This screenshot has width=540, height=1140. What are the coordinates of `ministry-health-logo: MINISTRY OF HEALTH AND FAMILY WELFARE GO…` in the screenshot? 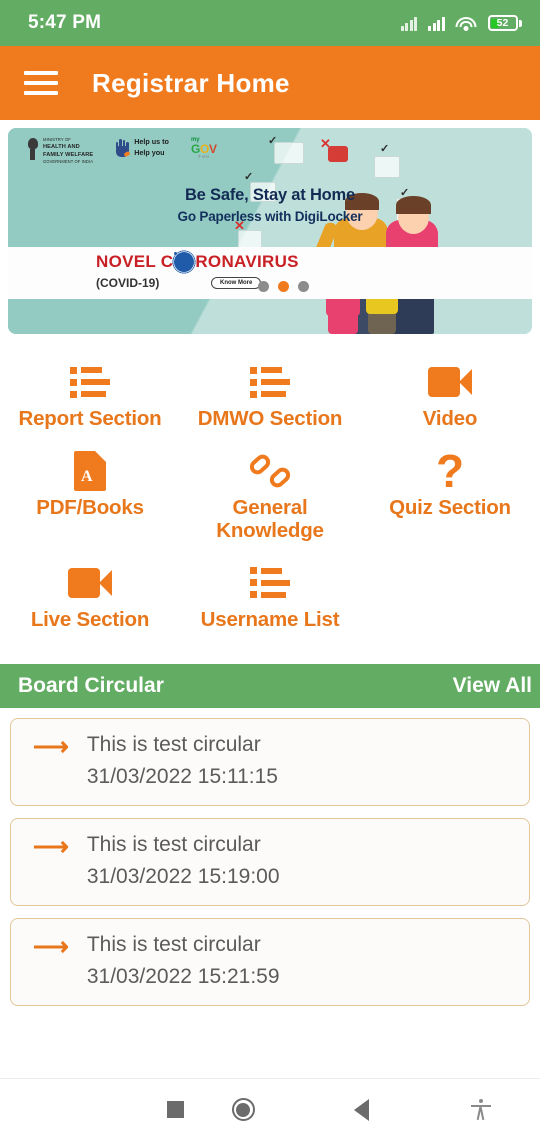 It's located at (59, 151).